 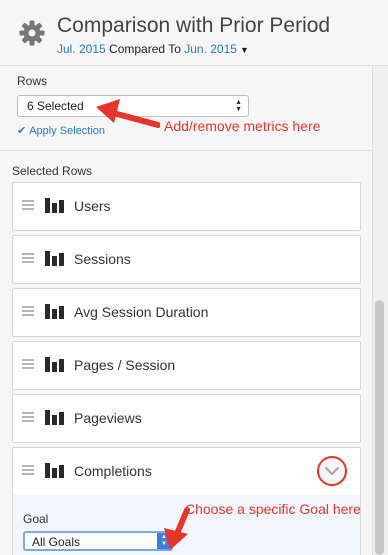 What do you see at coordinates (141, 312) in the screenshot?
I see `metric-row-label: Avg Session Duration` at bounding box center [141, 312].